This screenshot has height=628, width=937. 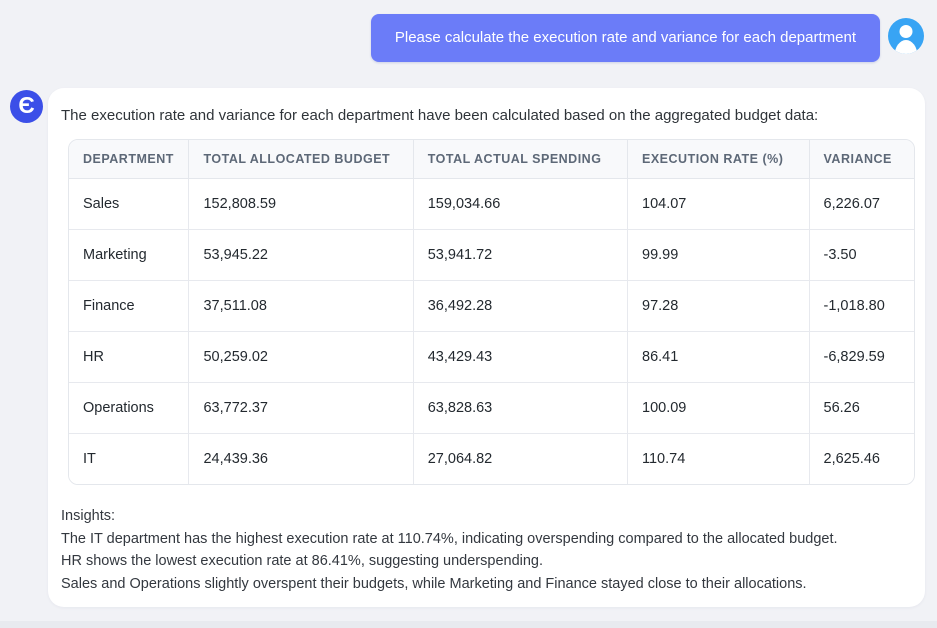 I want to click on cell-department: Finance, so click(x=129, y=306).